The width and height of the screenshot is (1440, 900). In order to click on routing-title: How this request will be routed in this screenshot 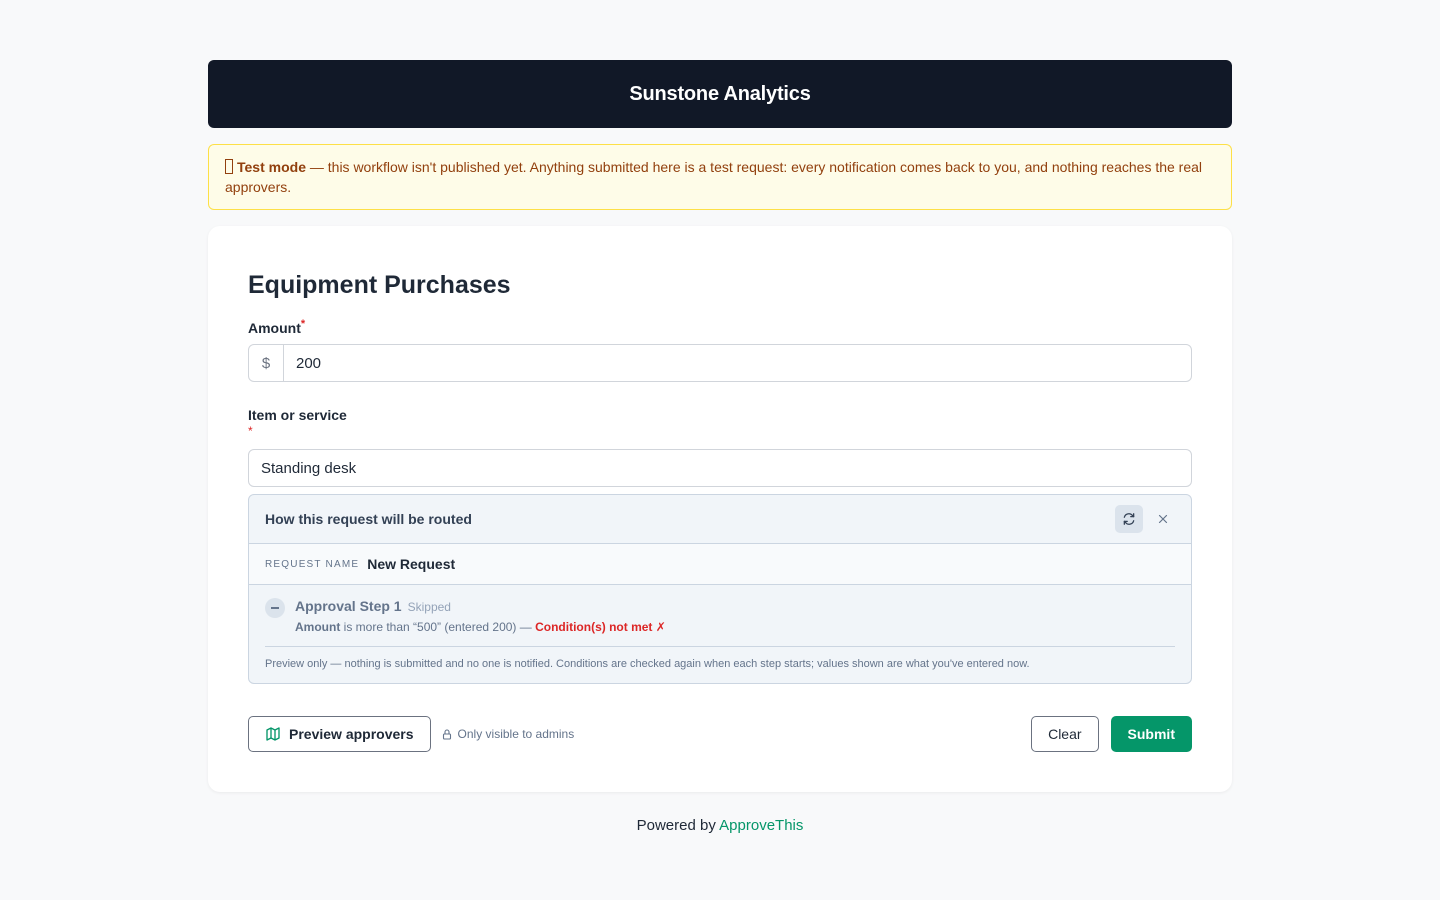, I will do `click(368, 519)`.